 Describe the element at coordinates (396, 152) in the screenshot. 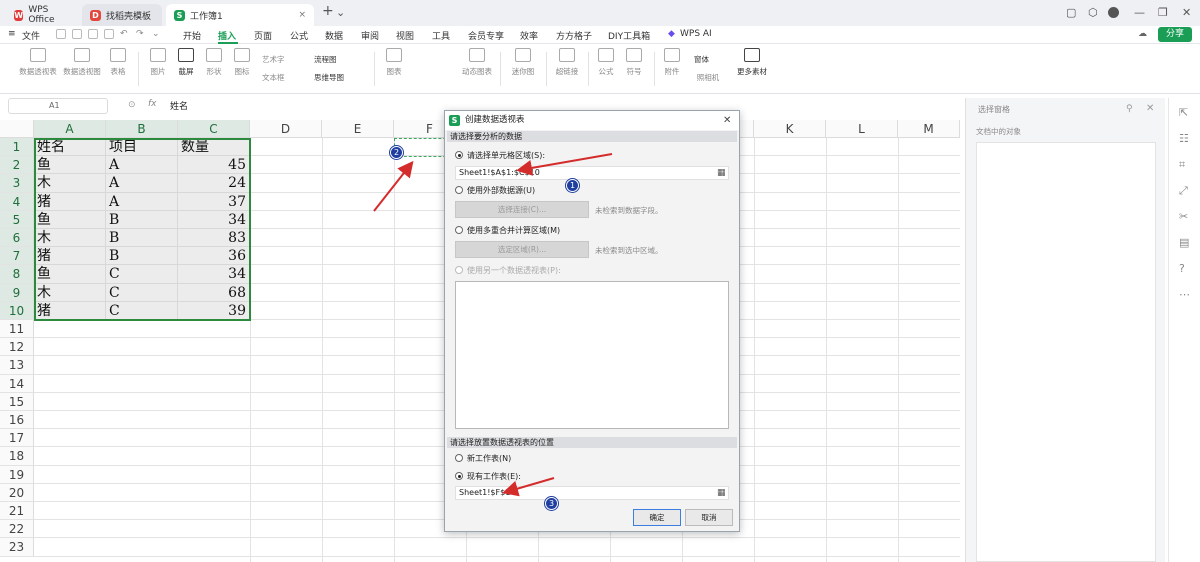

I see `step-badge-2: 2` at that location.